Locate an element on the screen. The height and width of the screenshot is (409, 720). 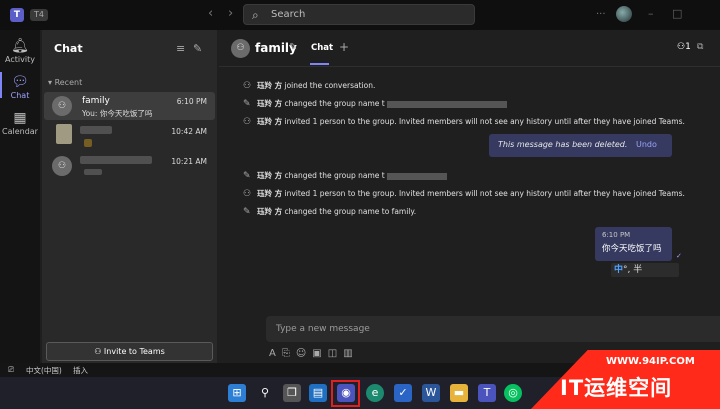
avatar is located at coordinates (64, 134).